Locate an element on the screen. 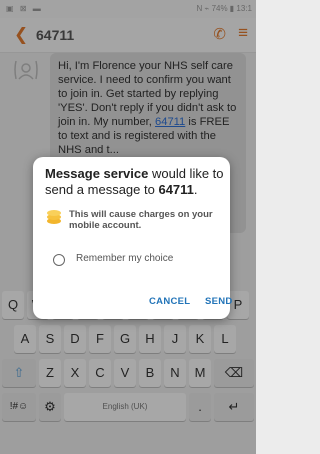 The image size is (320, 454). dialog-title-number: 64711 is located at coordinates (176, 189).